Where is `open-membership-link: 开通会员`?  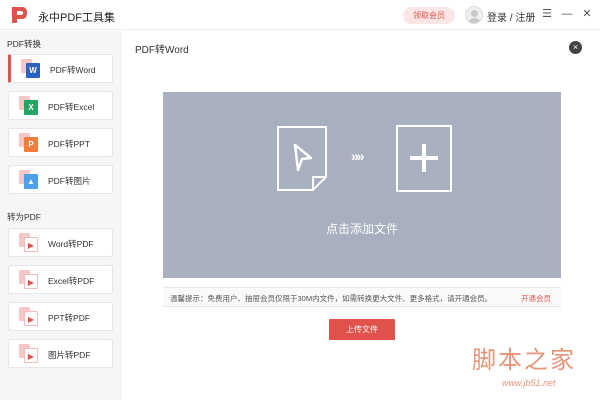
open-membership-link: 开通会员 is located at coordinates (536, 298).